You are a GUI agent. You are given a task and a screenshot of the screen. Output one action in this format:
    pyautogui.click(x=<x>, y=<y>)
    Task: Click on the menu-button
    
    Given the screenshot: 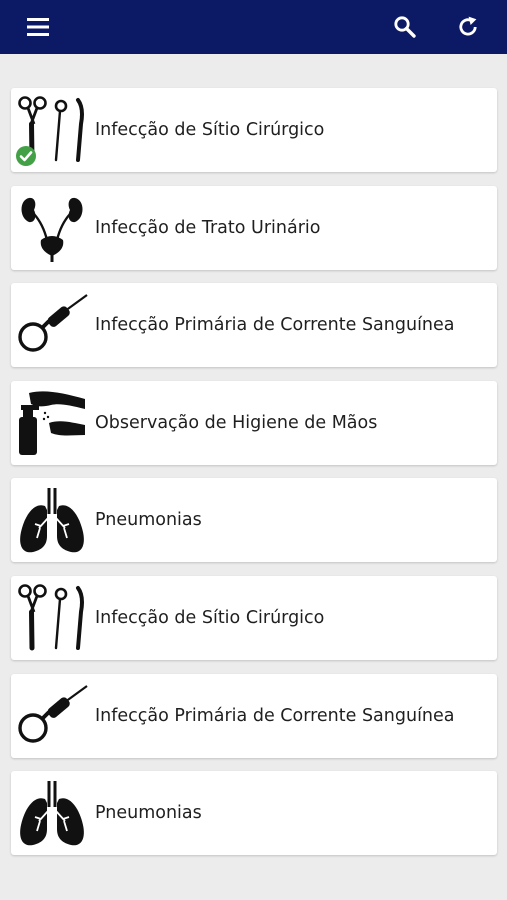 What is the action you would take?
    pyautogui.click(x=38, y=27)
    